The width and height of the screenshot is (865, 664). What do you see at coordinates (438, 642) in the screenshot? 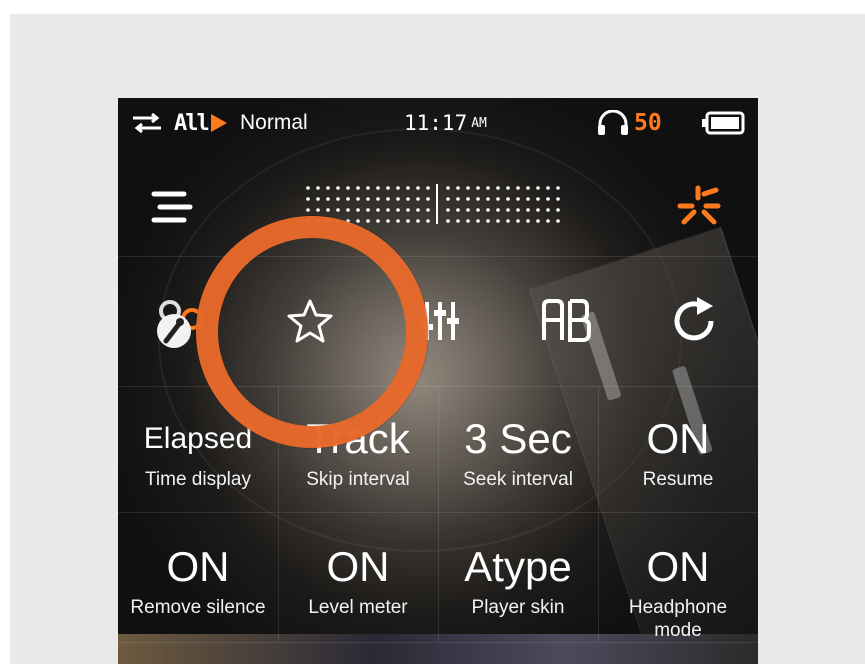
I see `divider` at bounding box center [438, 642].